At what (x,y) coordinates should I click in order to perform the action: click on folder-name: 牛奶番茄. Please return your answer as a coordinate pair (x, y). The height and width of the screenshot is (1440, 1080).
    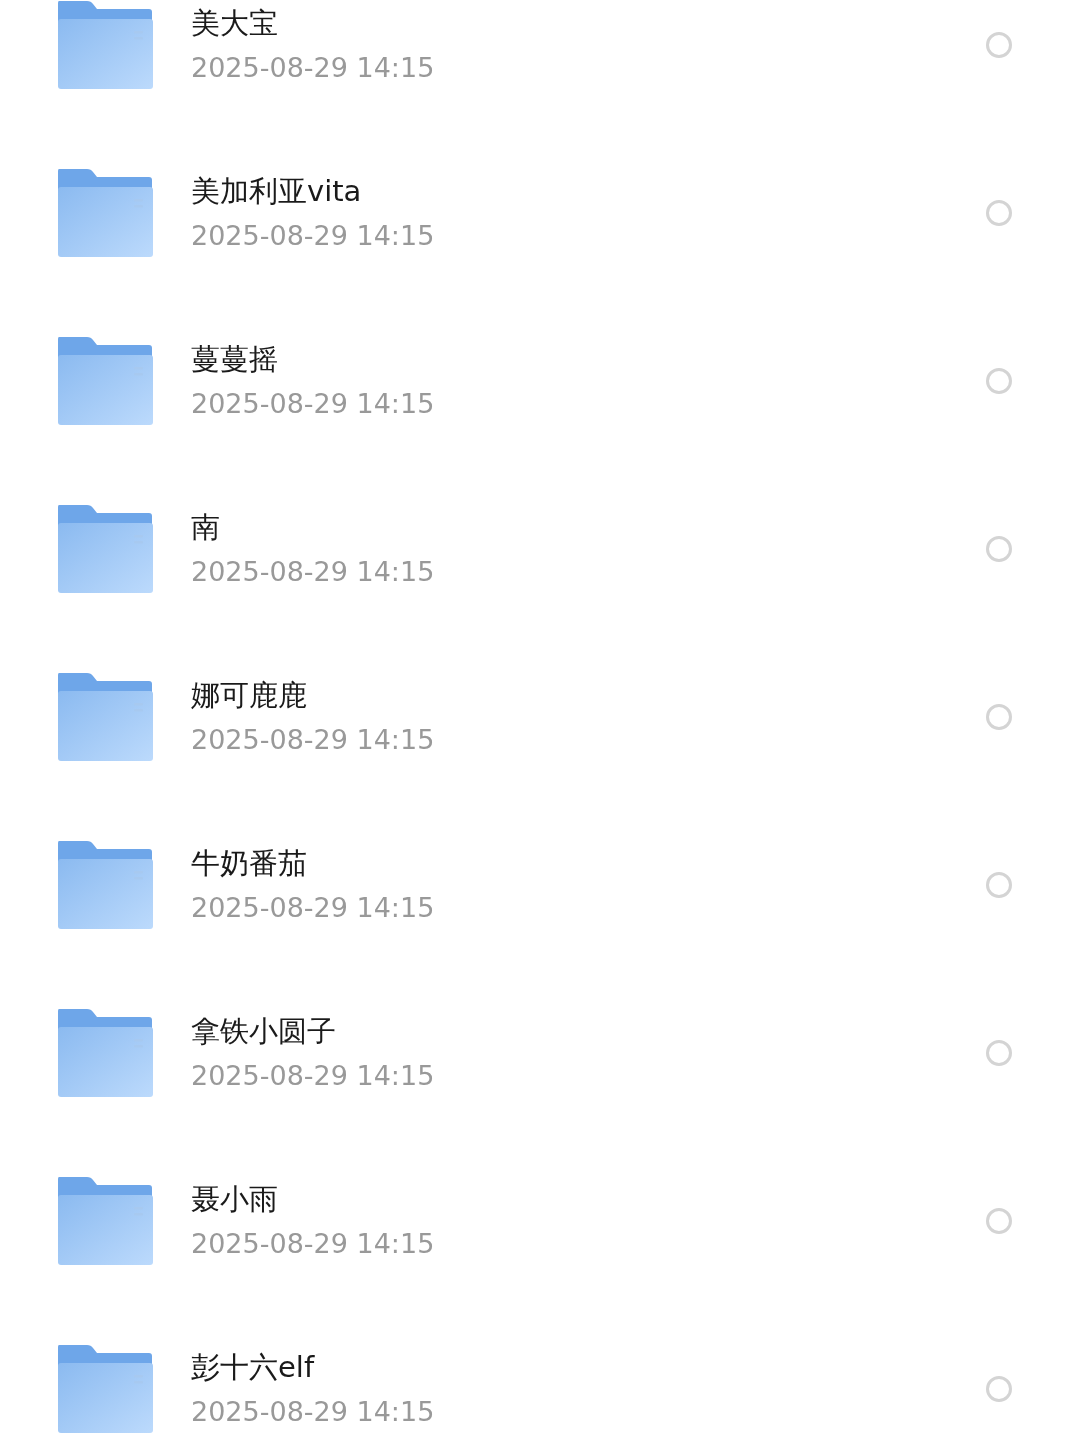
    Looking at the image, I should click on (249, 863).